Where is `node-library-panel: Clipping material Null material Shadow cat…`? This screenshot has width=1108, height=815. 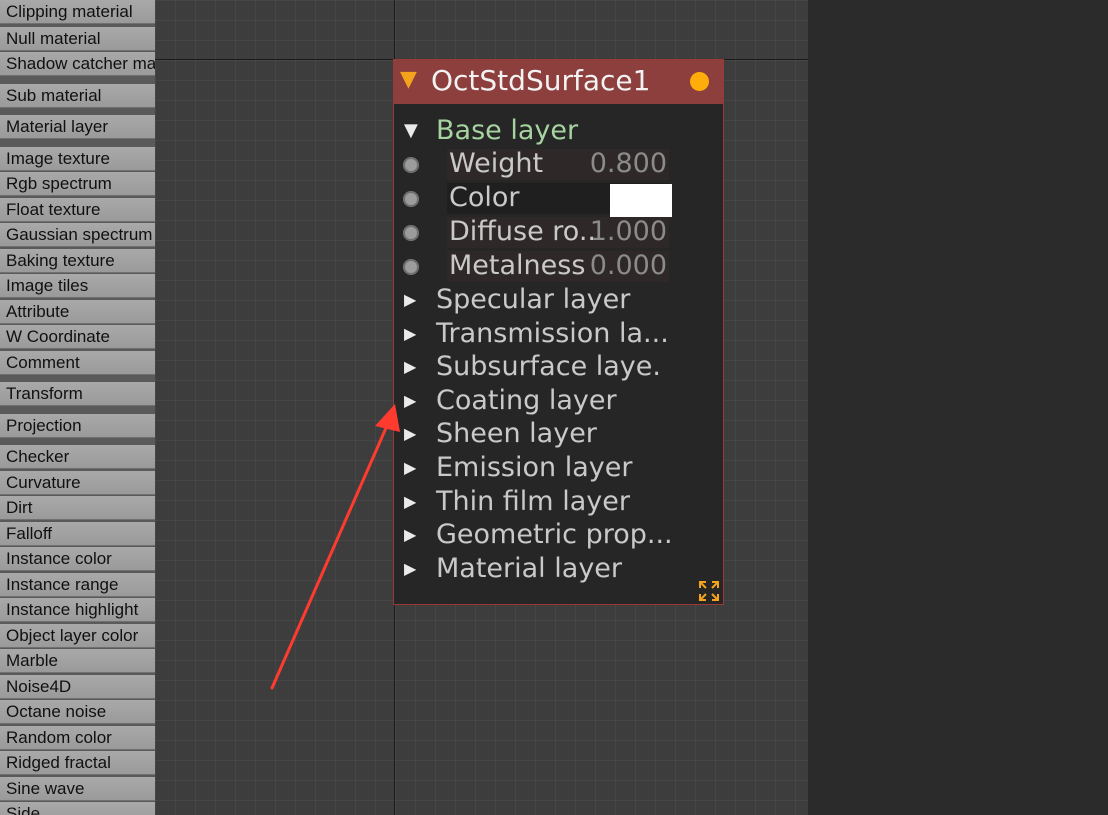 node-library-panel: Clipping material Null material Shadow cat… is located at coordinates (77, 407).